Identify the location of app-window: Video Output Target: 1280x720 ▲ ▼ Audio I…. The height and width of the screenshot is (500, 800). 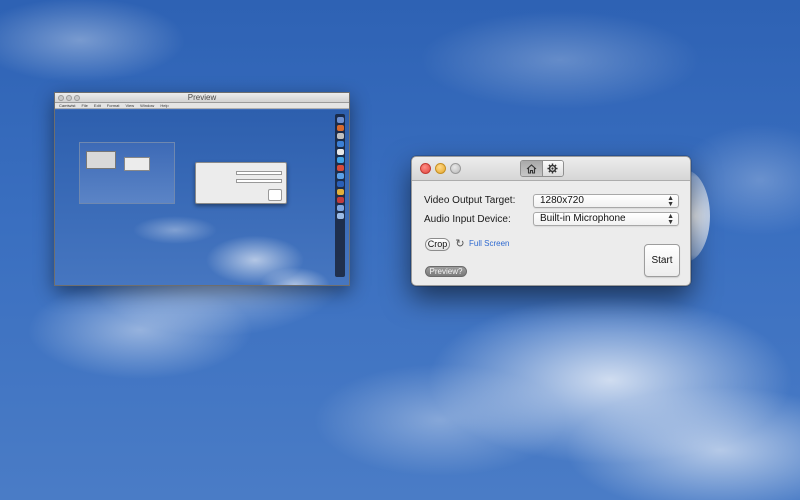
(551, 221).